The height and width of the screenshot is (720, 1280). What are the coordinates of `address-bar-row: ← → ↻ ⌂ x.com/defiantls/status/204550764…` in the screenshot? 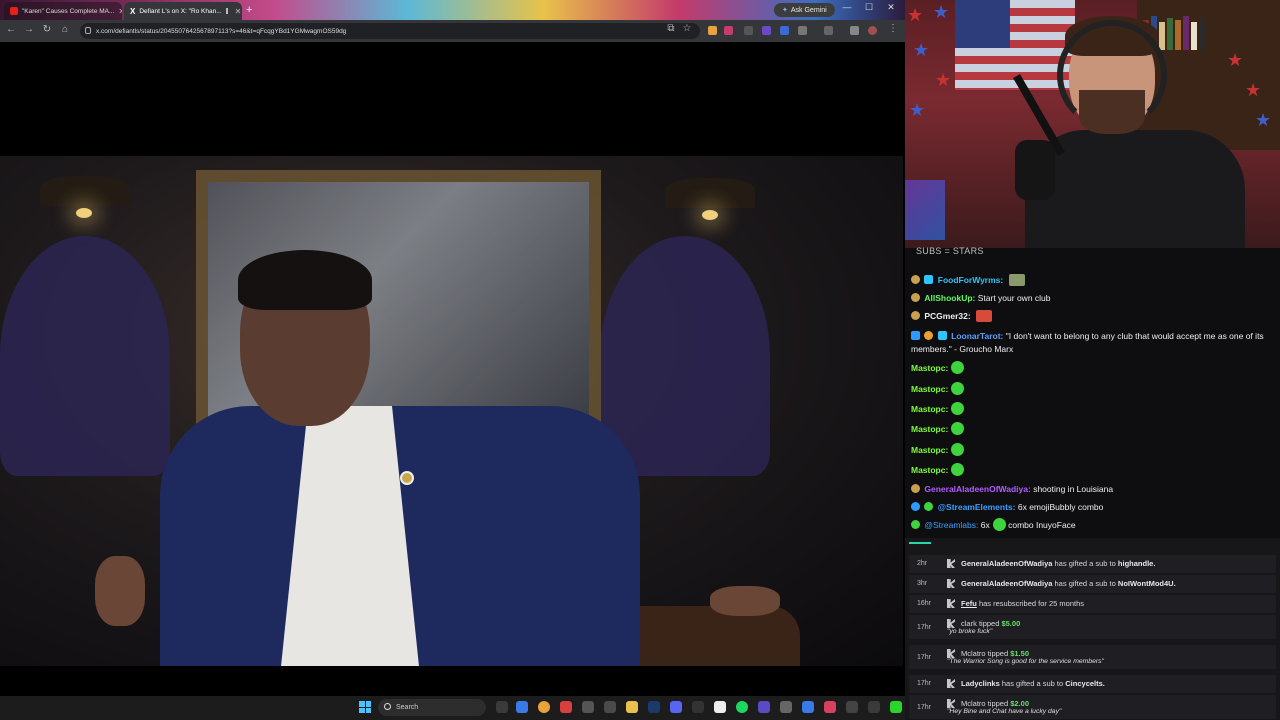 It's located at (452, 31).